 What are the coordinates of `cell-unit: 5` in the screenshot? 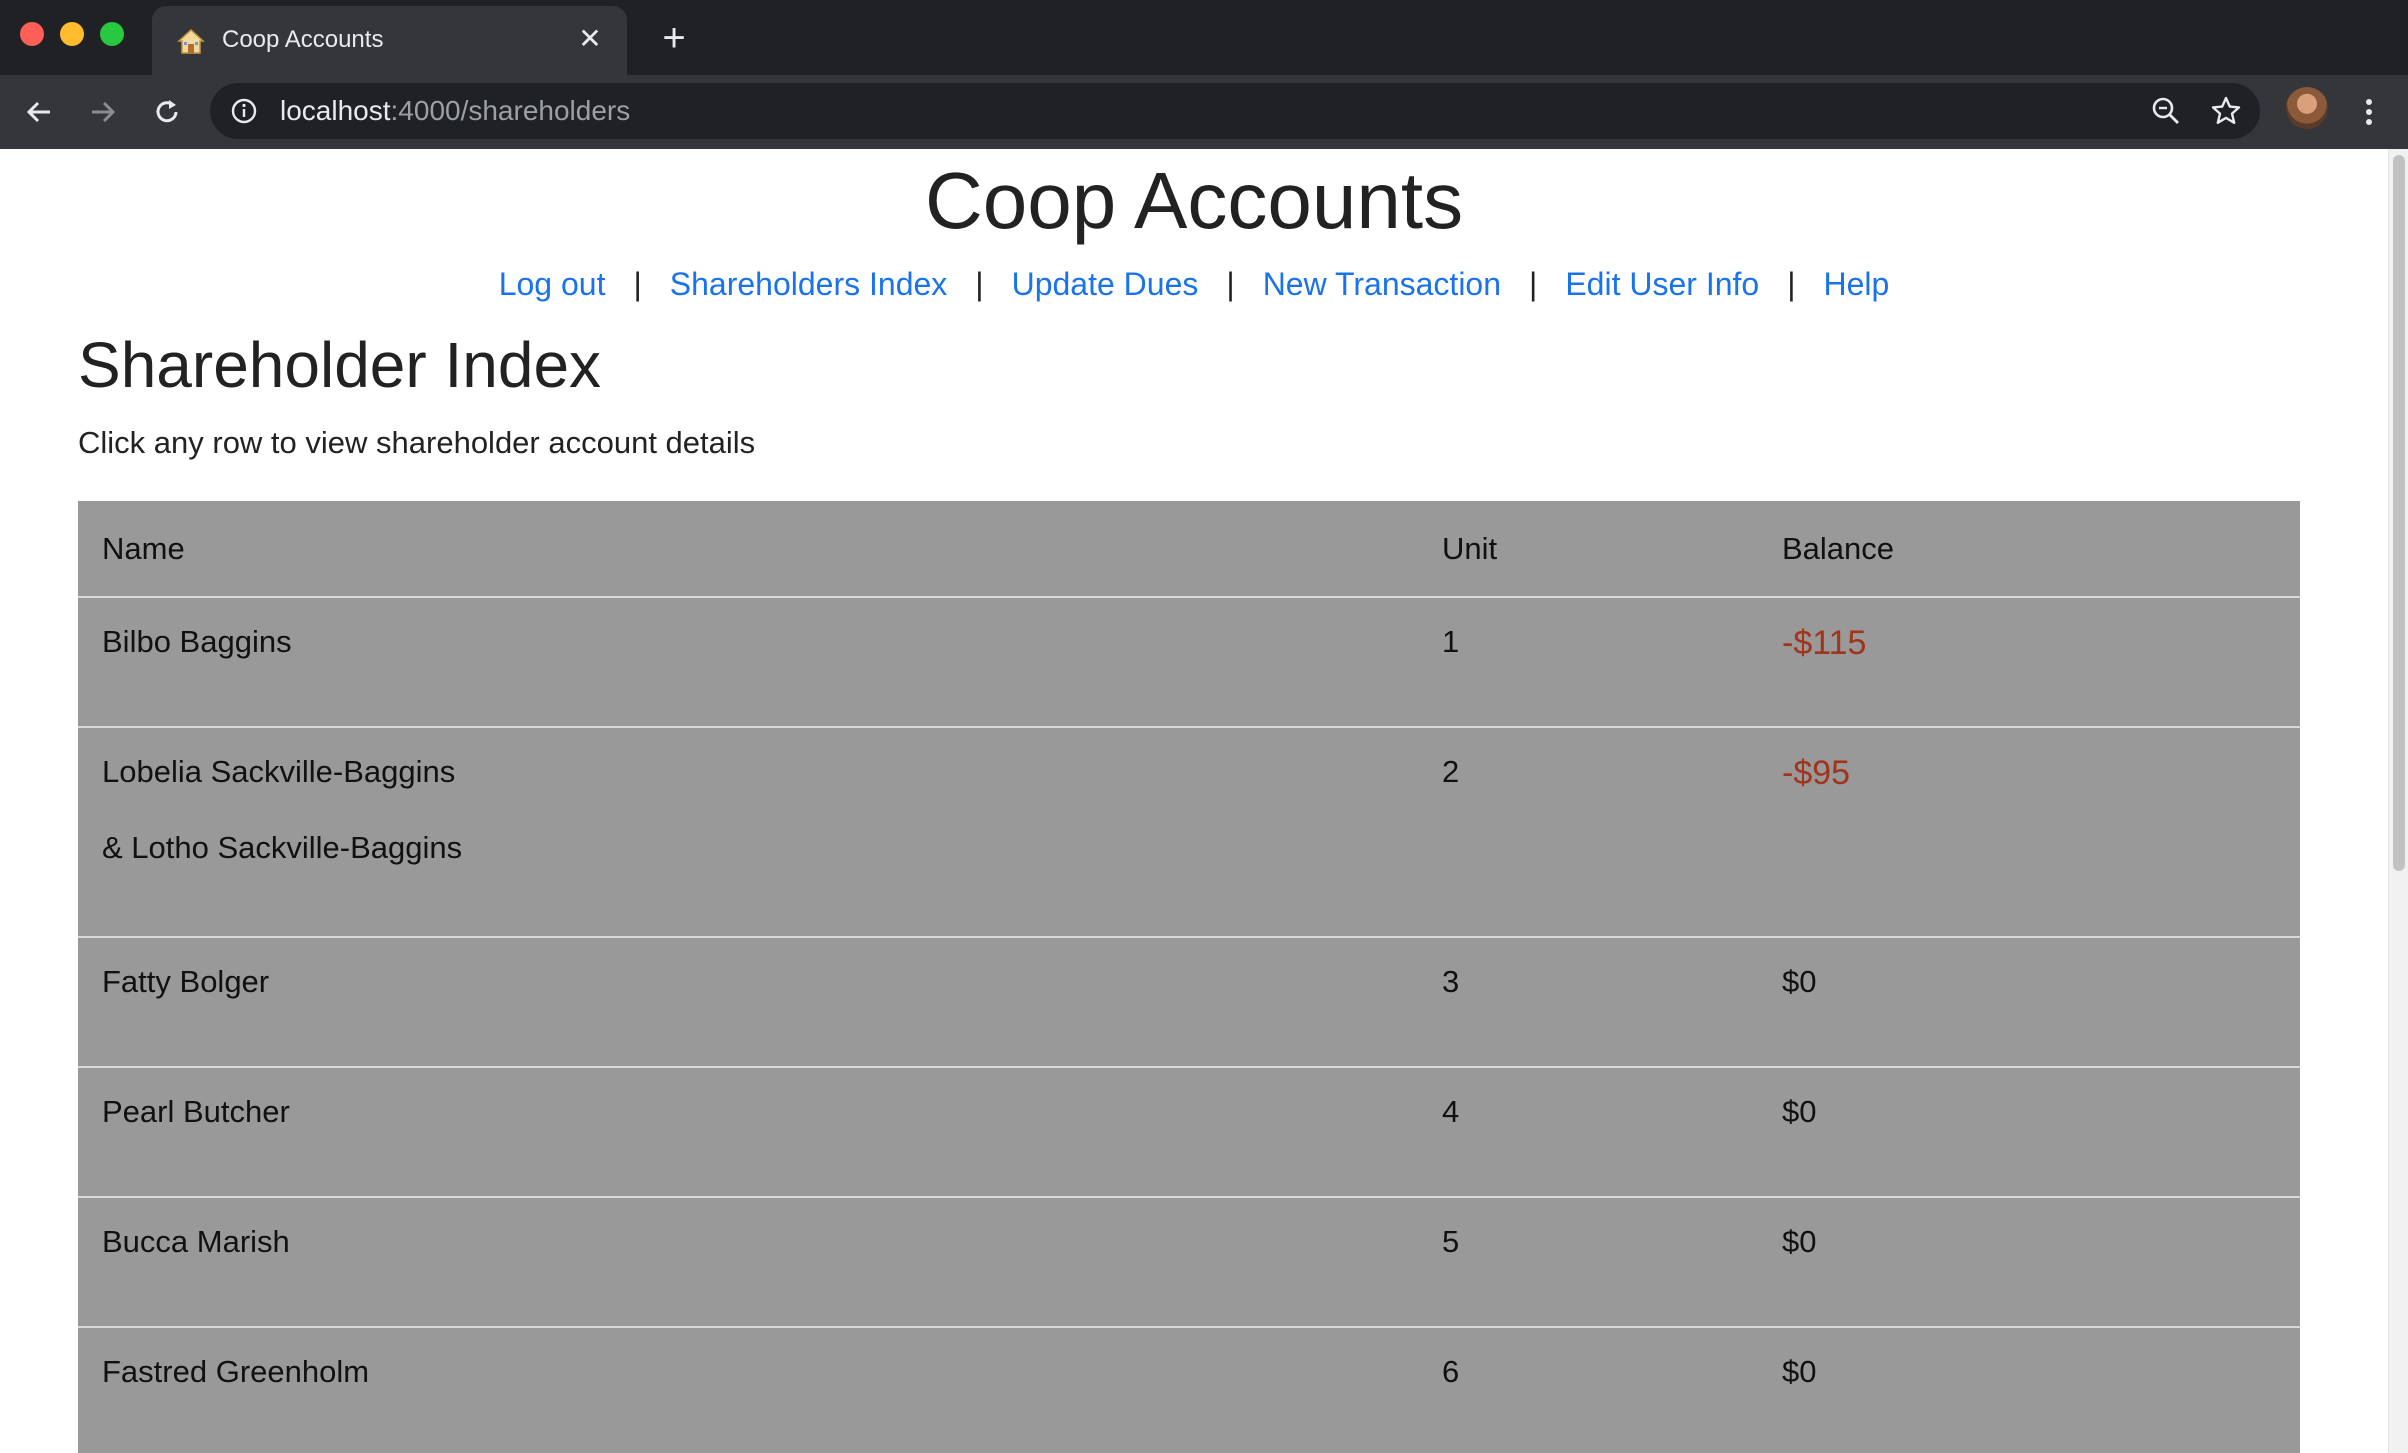 It's located at (1588, 1262).